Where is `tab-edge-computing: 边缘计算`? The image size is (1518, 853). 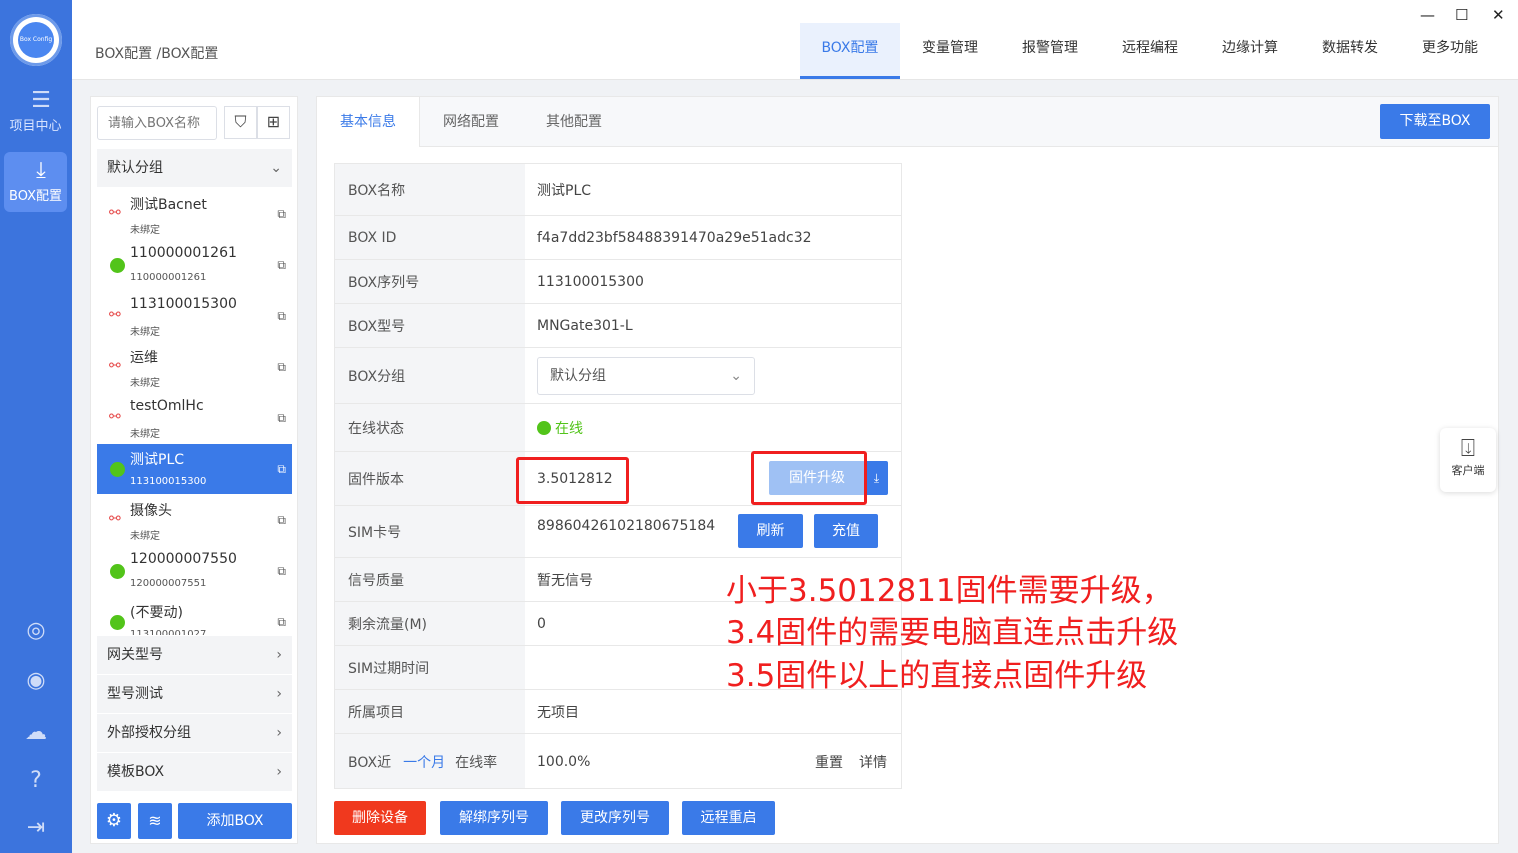 tab-edge-computing: 边缘计算 is located at coordinates (1250, 51).